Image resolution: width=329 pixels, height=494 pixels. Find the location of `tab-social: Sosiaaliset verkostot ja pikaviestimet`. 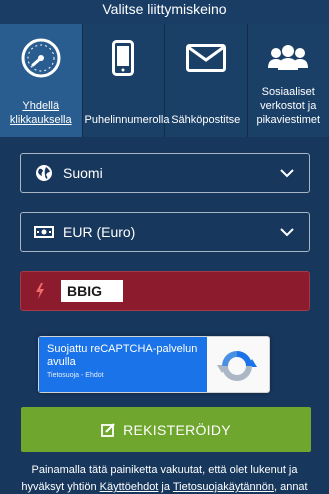

tab-social: Sosiaaliset verkostot ja pikaviestimet is located at coordinates (288, 80).